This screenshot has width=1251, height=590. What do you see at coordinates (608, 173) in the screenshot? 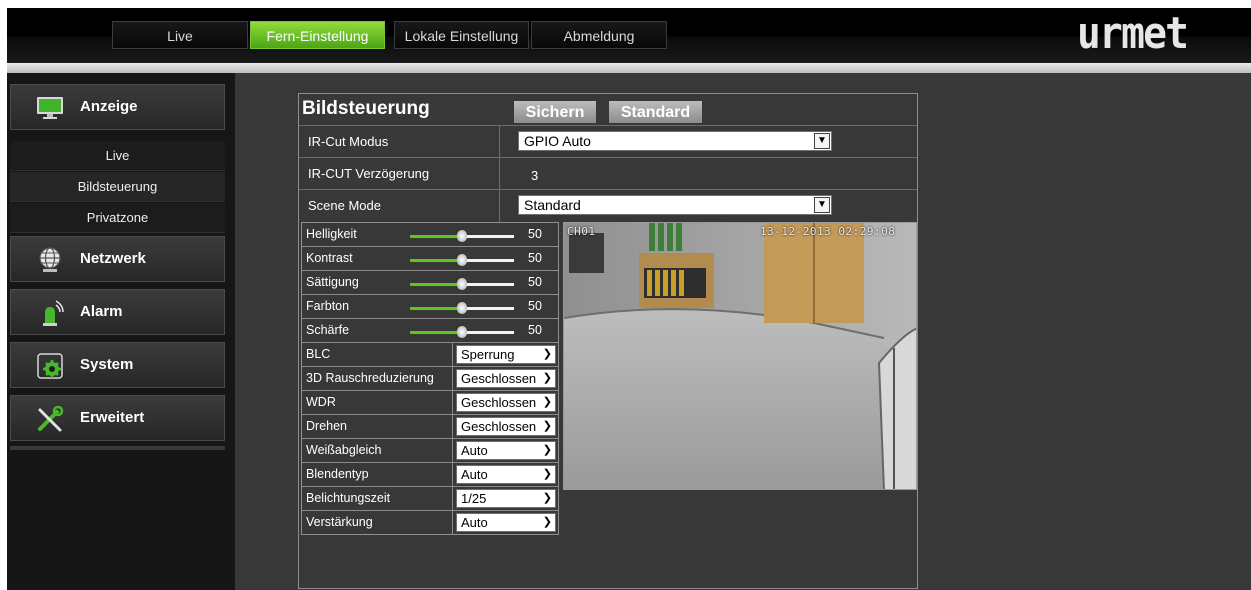
I see `setting-row-ir-cut-delay: IR-CUT Verzögerung 3` at bounding box center [608, 173].